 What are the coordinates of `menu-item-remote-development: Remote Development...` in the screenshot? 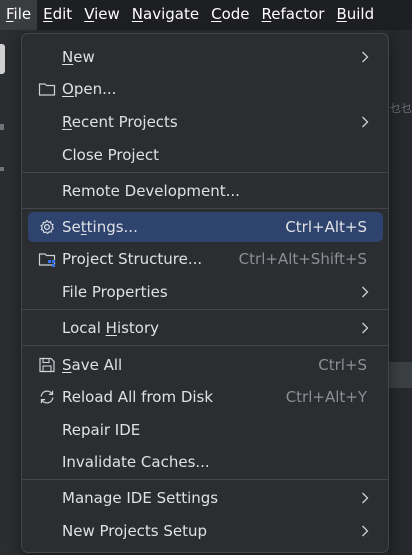 It's located at (205, 191).